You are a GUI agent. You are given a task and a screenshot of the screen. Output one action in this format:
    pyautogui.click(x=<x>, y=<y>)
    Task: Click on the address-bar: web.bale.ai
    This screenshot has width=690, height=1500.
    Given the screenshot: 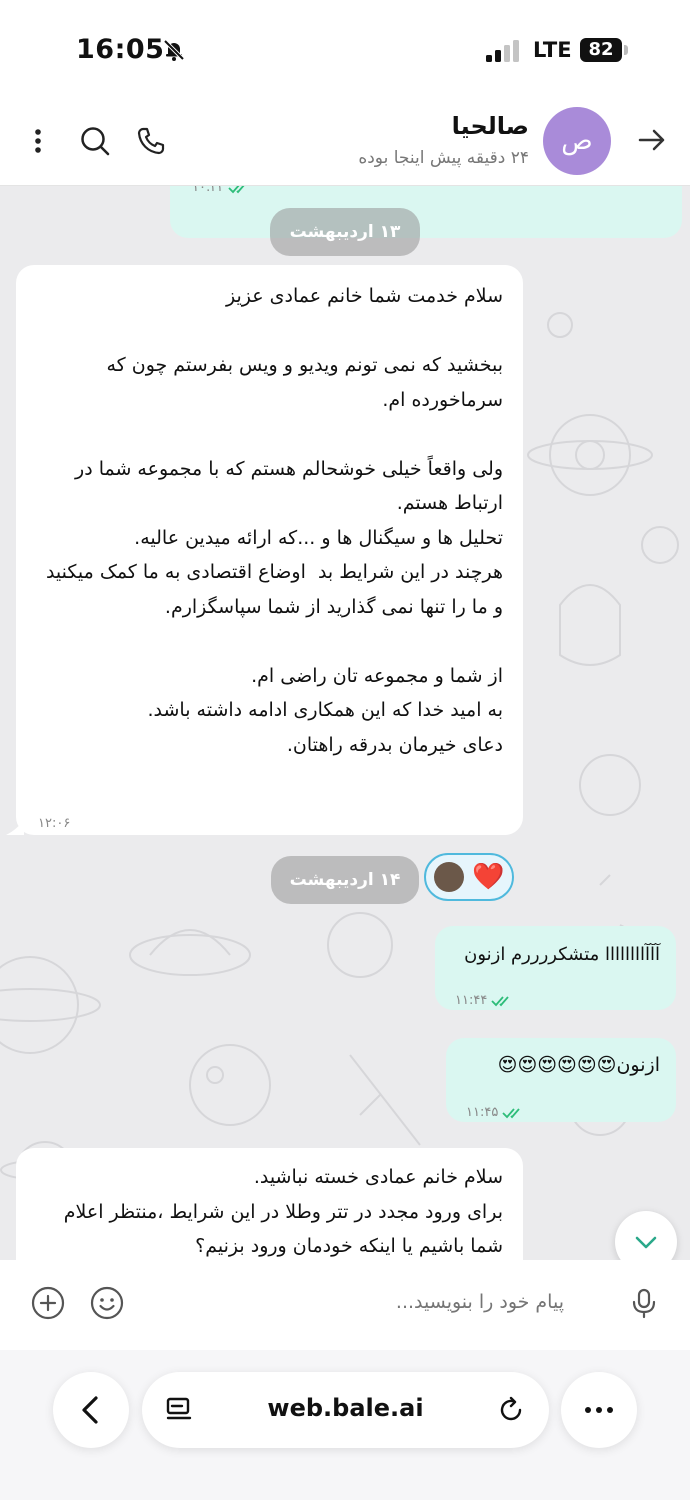 What is the action you would take?
    pyautogui.click(x=345, y=1410)
    